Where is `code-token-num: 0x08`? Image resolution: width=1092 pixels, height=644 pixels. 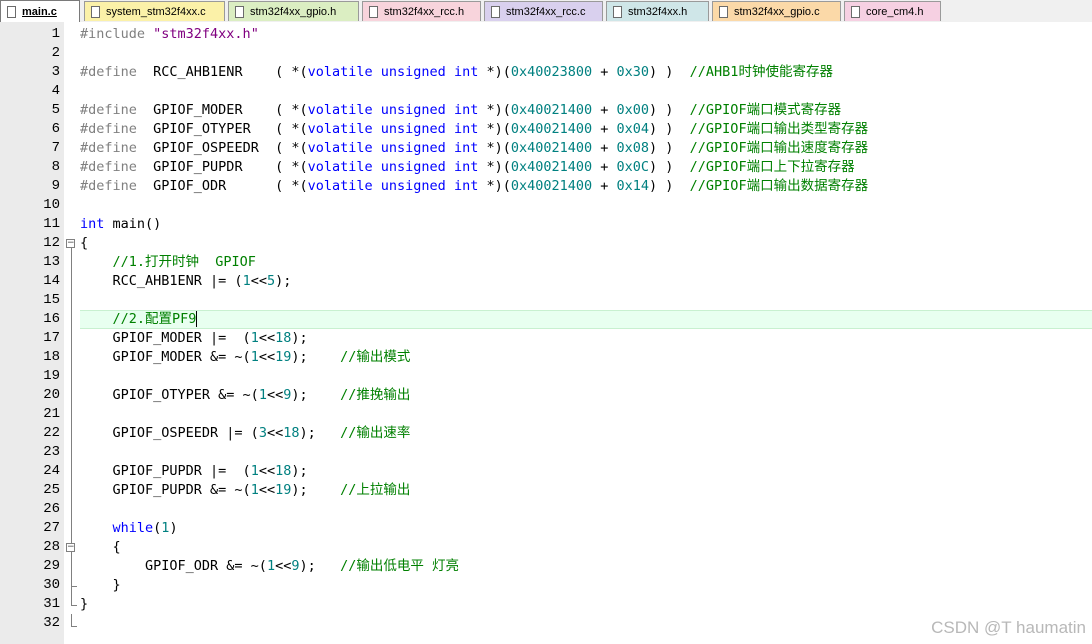 code-token-num: 0x08 is located at coordinates (633, 148).